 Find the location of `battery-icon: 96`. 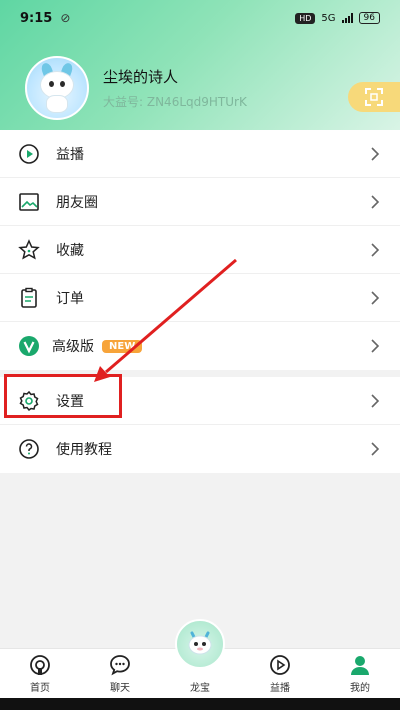

battery-icon: 96 is located at coordinates (369, 18).